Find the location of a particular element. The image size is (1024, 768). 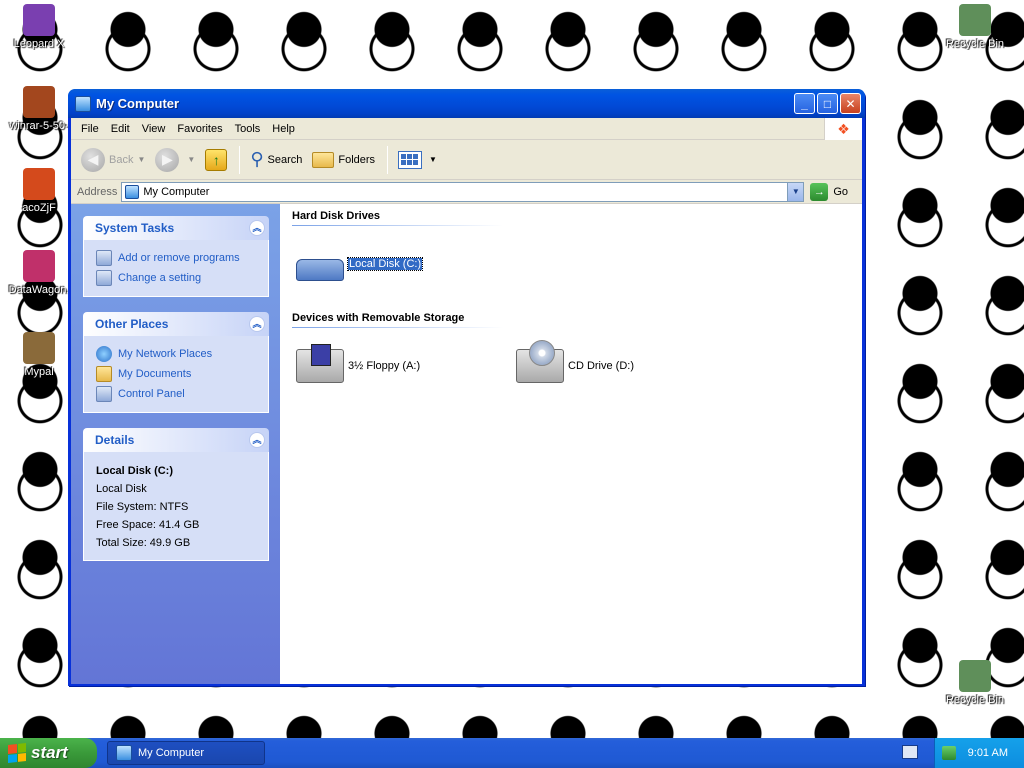

task-label: My Network Places is located at coordinates (165, 354).